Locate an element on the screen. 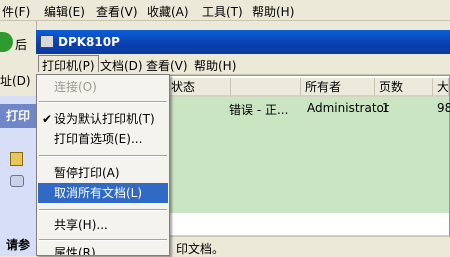 This screenshot has width=450, height=257. background-menubar: 件(F) 编辑(E) 查看(V) 收藏(A) 工具(T) 帮助(H) is located at coordinates (225, 10).